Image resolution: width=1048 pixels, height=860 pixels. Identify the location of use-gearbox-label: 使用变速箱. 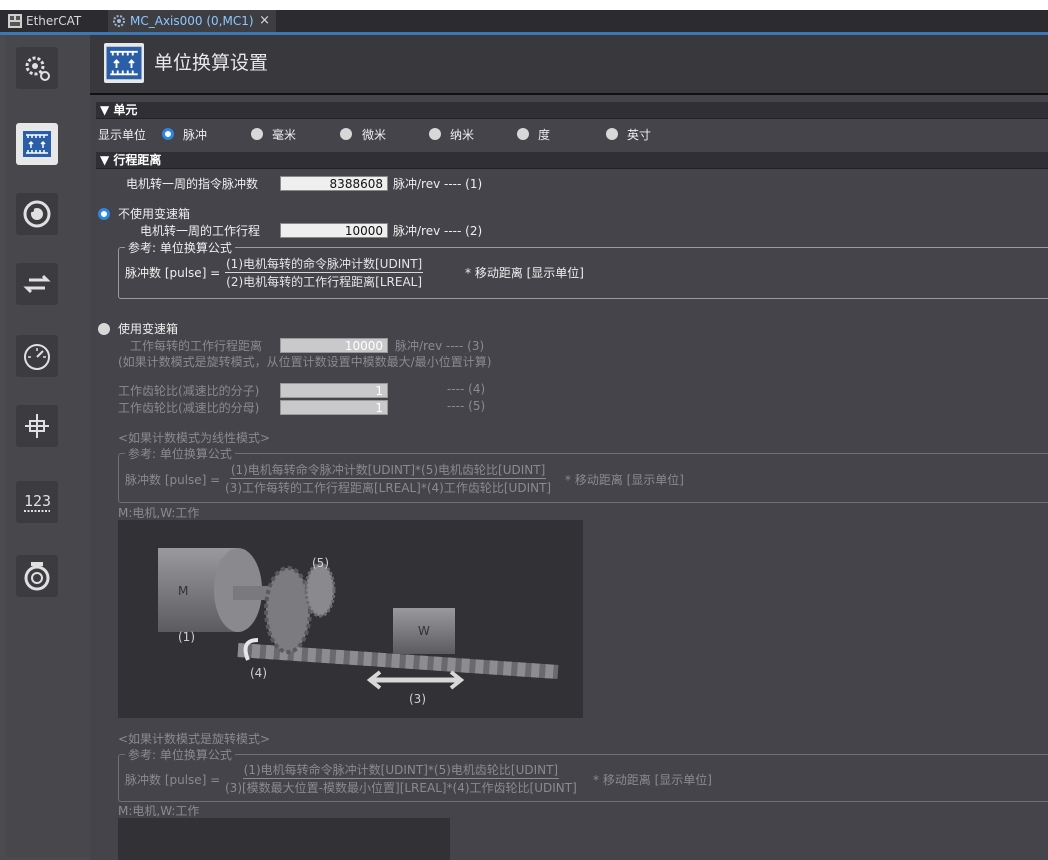
(148, 329).